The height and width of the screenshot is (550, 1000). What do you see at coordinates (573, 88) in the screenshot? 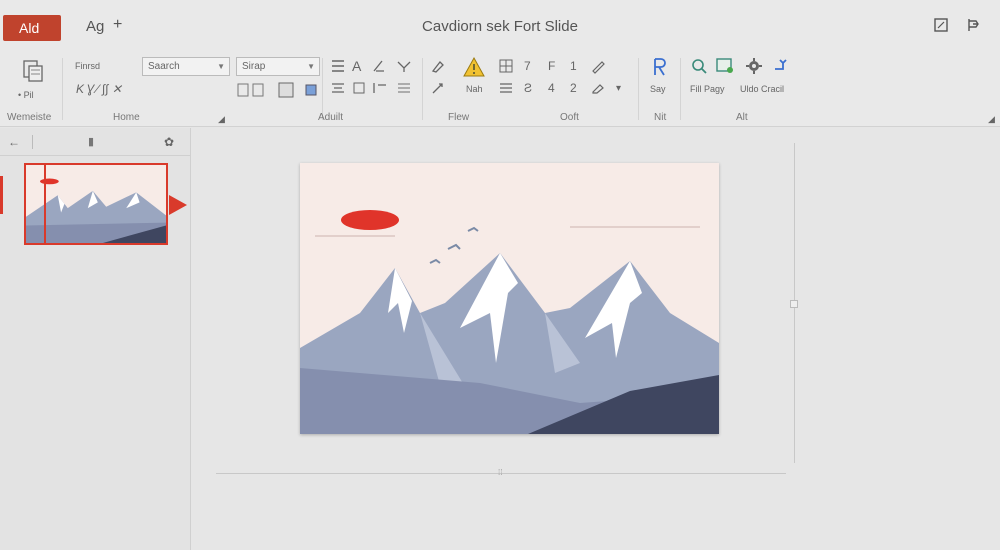
I see `digit-two: 2` at bounding box center [573, 88].